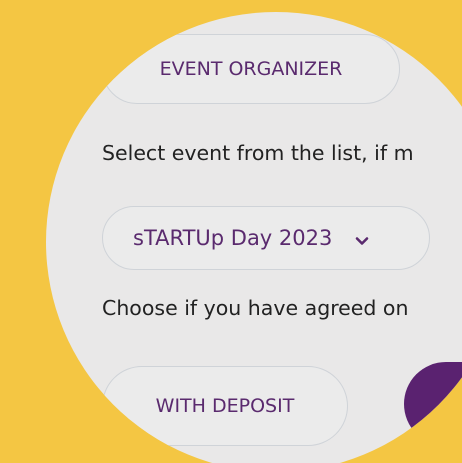 Image resolution: width=462 pixels, height=463 pixels. What do you see at coordinates (362, 238) in the screenshot?
I see `chevron-down-icon` at bounding box center [362, 238].